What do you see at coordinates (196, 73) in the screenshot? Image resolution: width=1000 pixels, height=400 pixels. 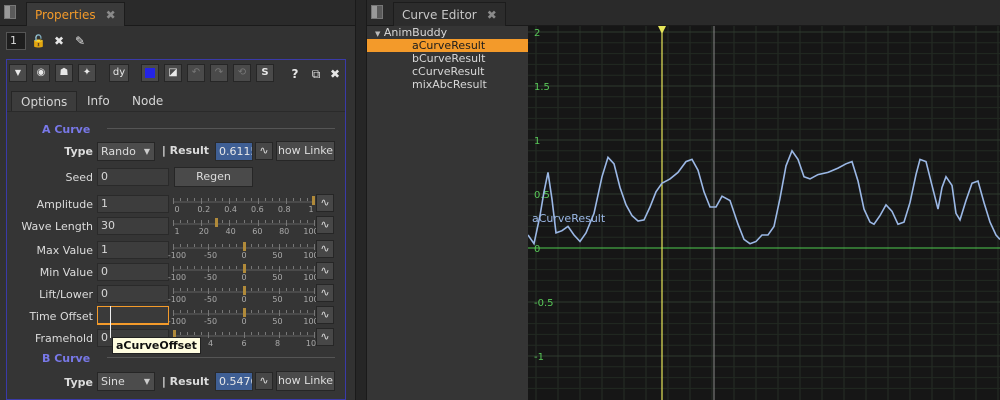 I see `undo-icon: ↶` at bounding box center [196, 73].